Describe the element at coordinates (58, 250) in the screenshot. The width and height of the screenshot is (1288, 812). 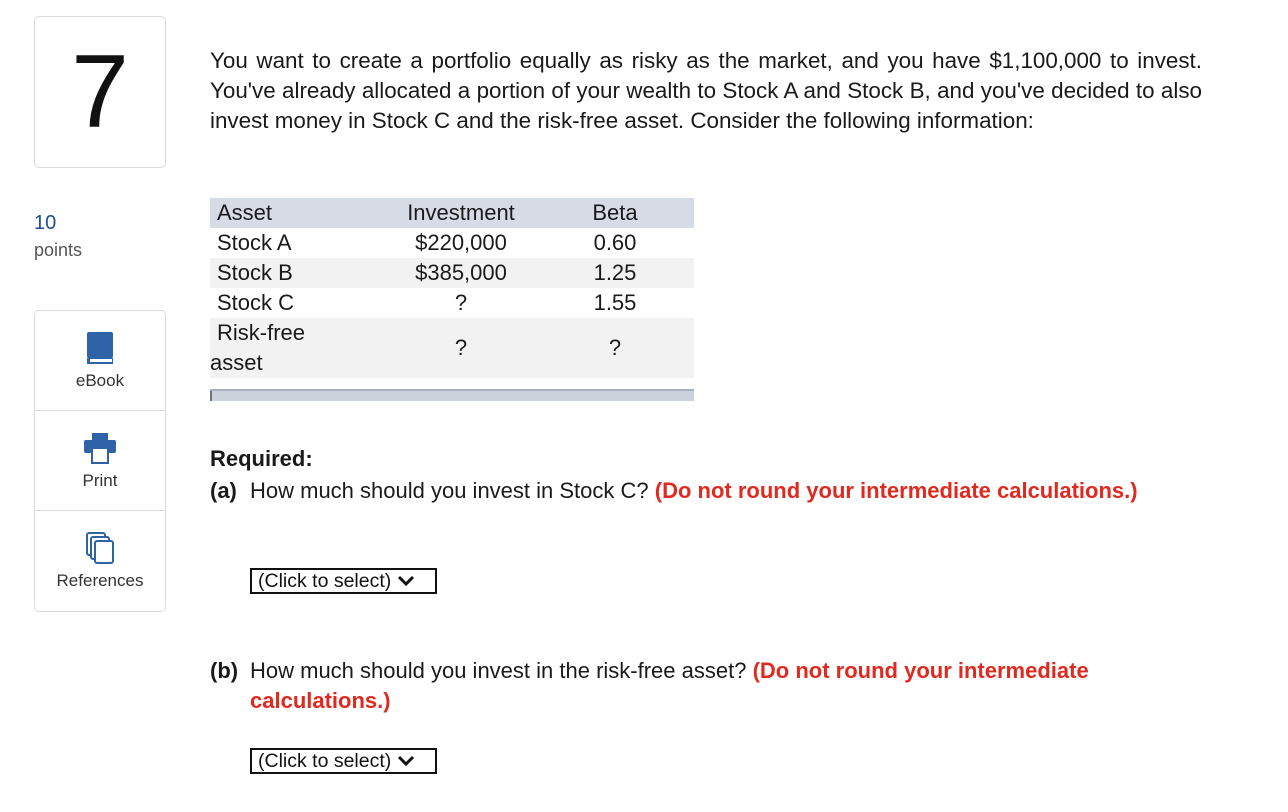
I see `points-label: points` at that location.